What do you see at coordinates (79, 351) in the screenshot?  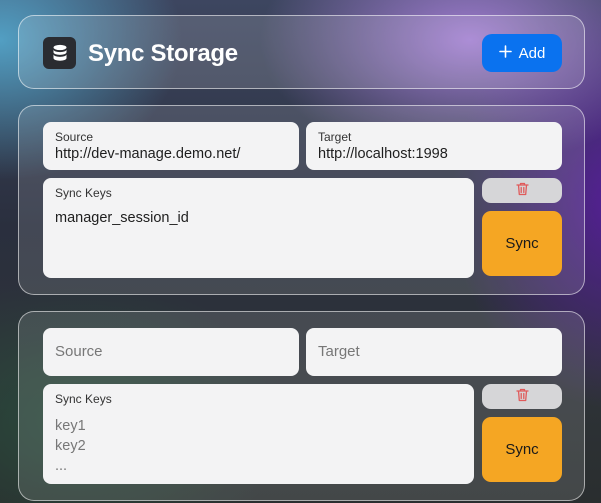 I see `source-placeholder: Source` at bounding box center [79, 351].